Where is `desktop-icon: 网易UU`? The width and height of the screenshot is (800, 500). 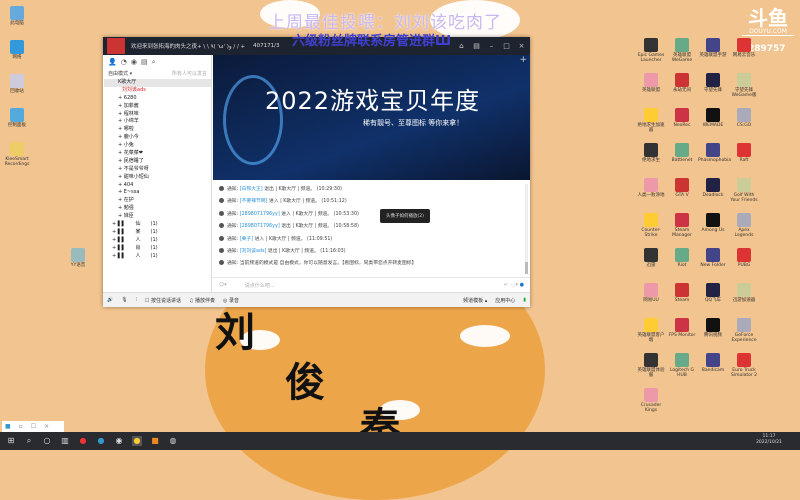 desktop-icon: 网易UU is located at coordinates (651, 293).